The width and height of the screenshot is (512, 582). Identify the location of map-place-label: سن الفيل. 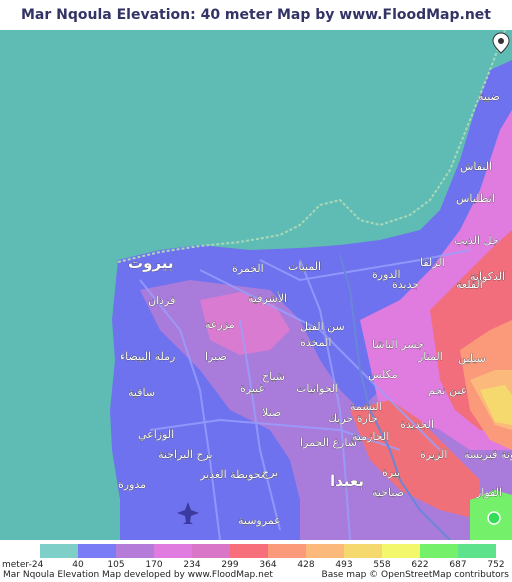
(322, 326).